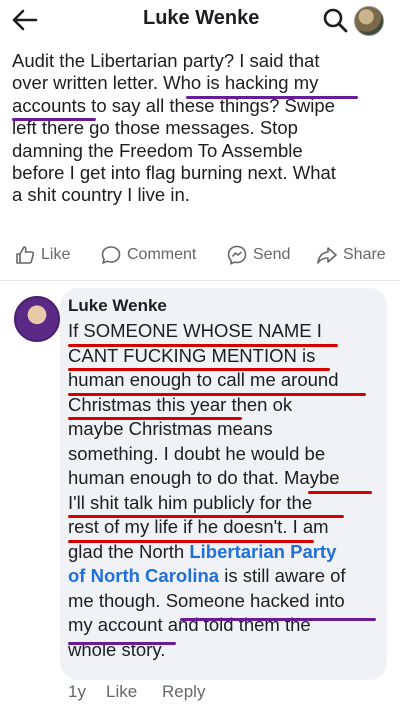  I want to click on share-arrow-icon, so click(327, 255).